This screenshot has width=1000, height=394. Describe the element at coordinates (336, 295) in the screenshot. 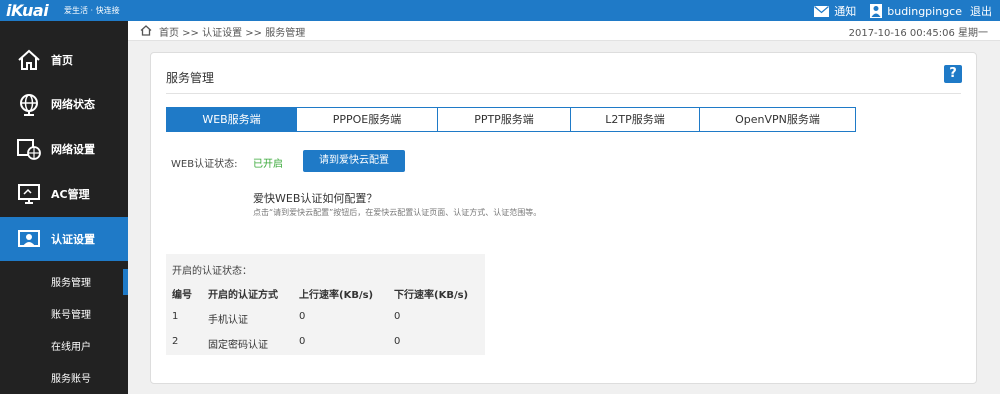

I see `column-header: 上行速率(KB/s)` at that location.